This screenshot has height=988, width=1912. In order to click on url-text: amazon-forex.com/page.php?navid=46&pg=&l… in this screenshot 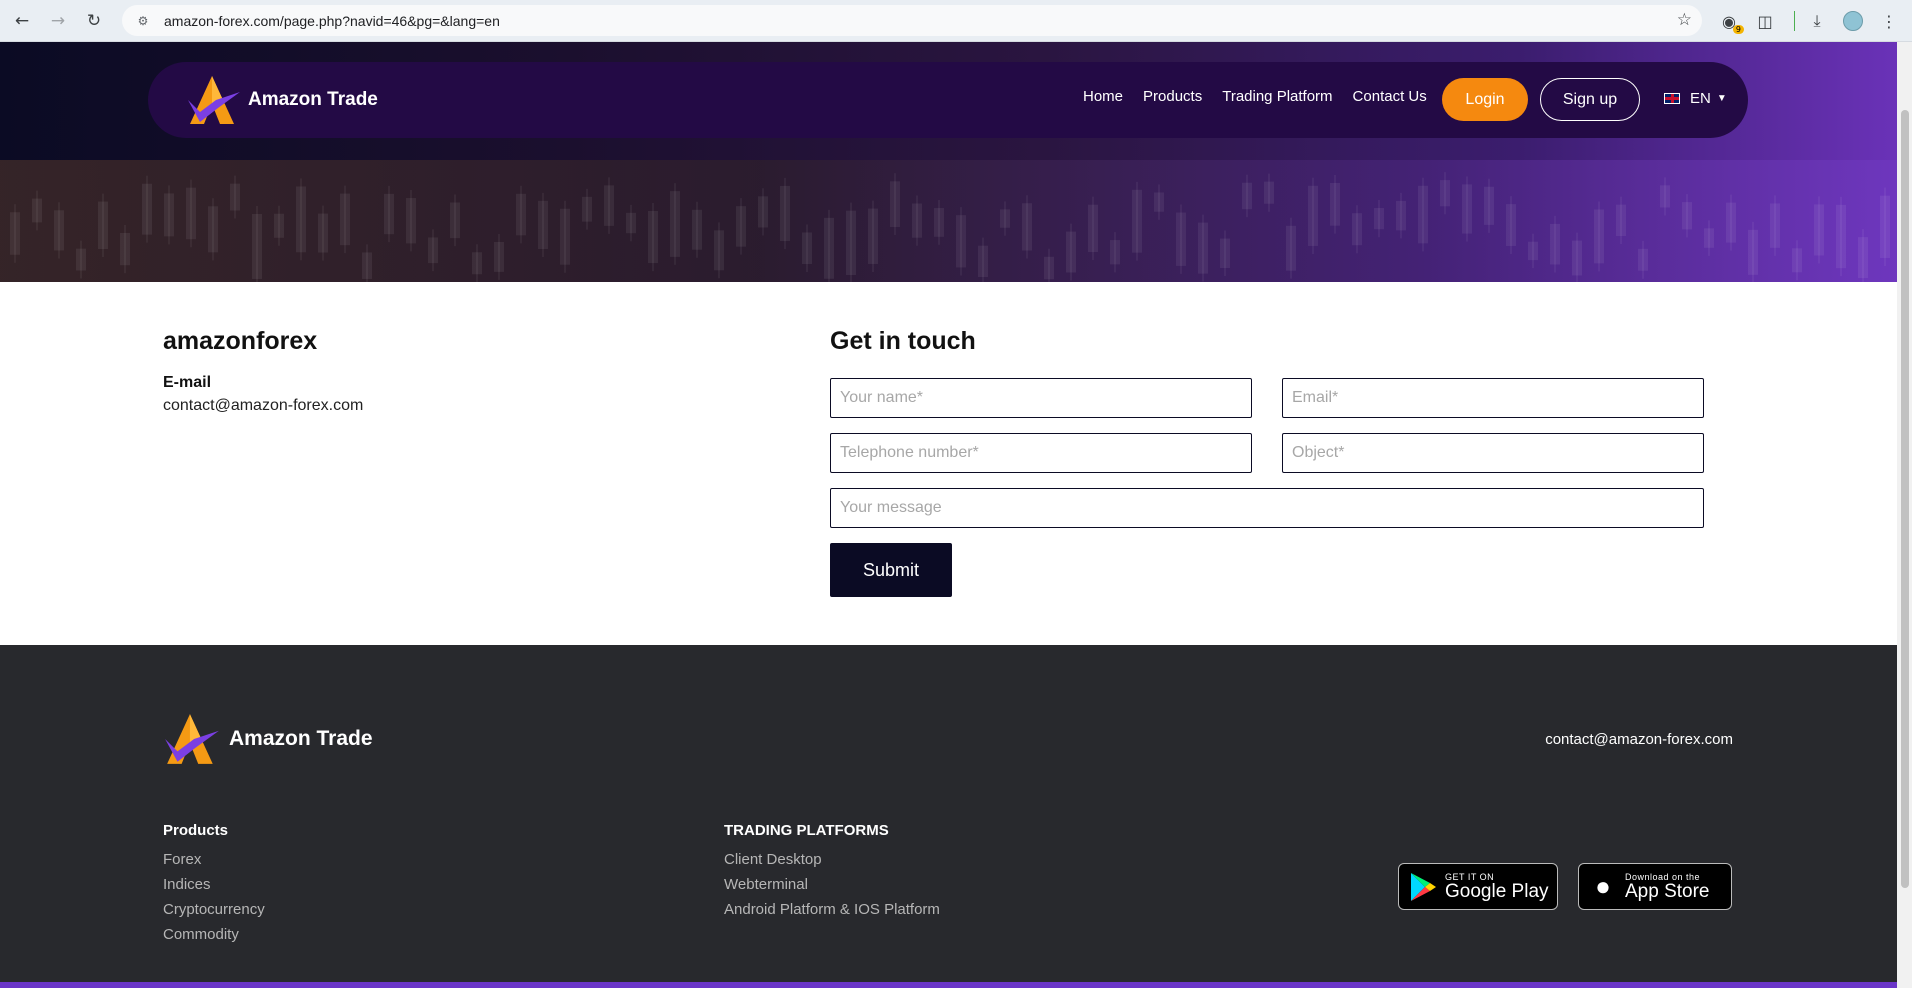, I will do `click(332, 20)`.